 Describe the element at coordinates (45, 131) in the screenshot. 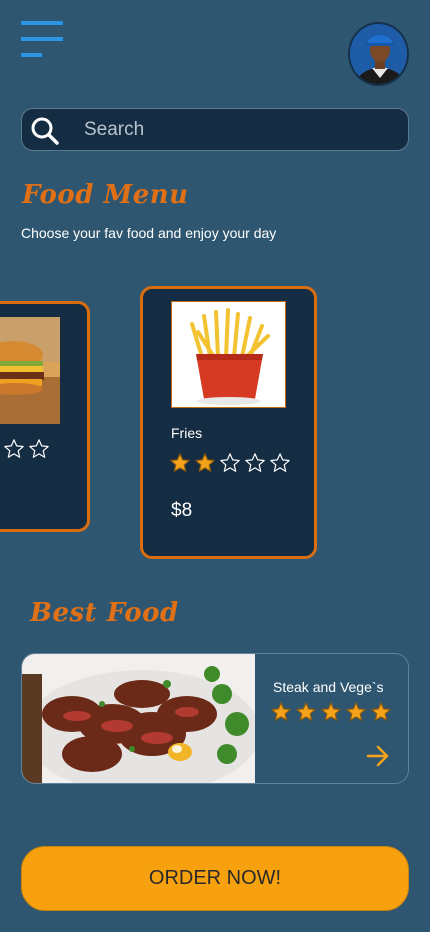

I see `search-icon` at that location.